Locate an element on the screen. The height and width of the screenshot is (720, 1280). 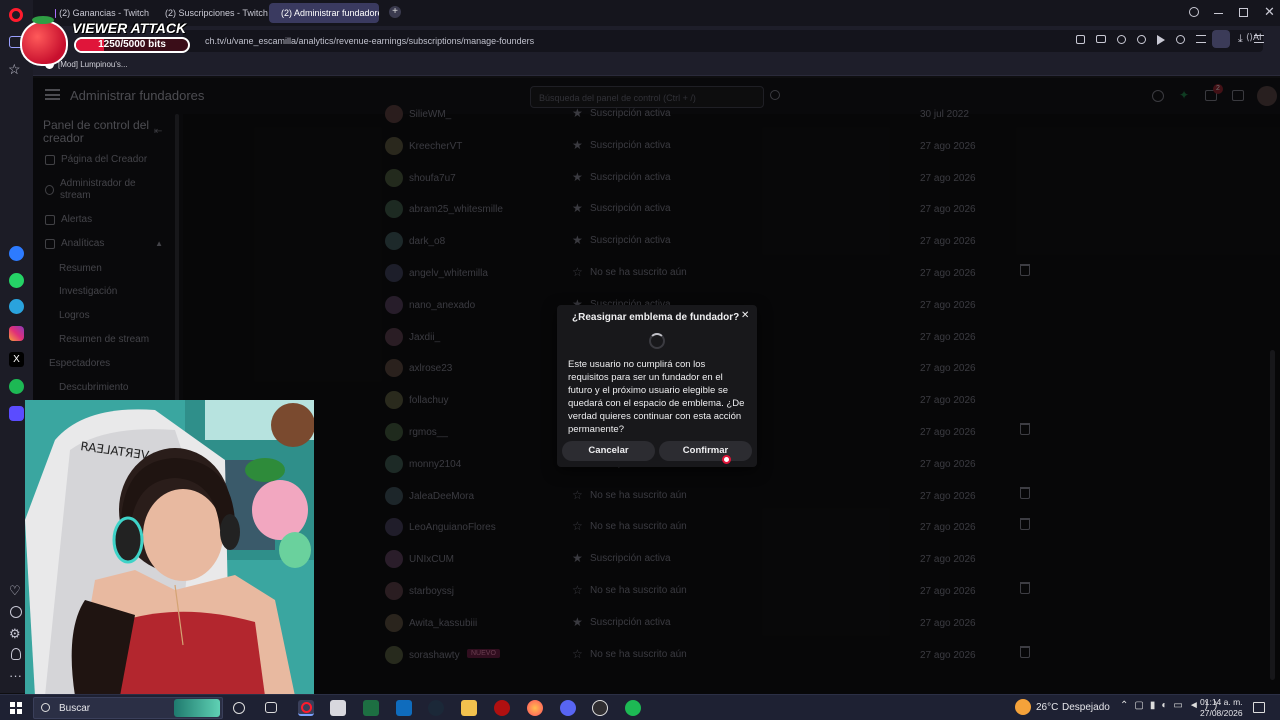
player-icon is located at coordinates (16, 413).